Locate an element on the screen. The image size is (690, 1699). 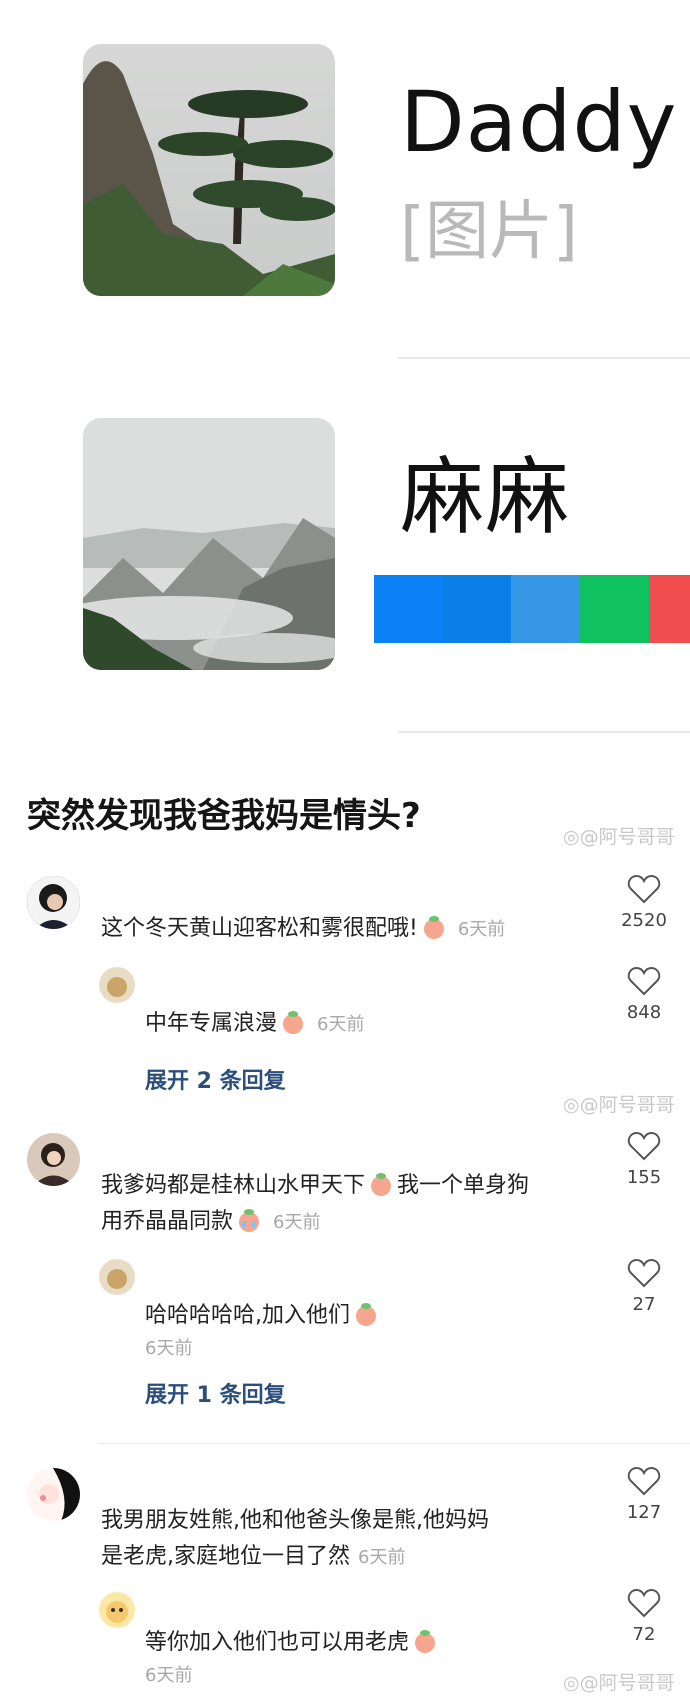
expand-replies-link: 展开 1 条回复 is located at coordinates (215, 1393).